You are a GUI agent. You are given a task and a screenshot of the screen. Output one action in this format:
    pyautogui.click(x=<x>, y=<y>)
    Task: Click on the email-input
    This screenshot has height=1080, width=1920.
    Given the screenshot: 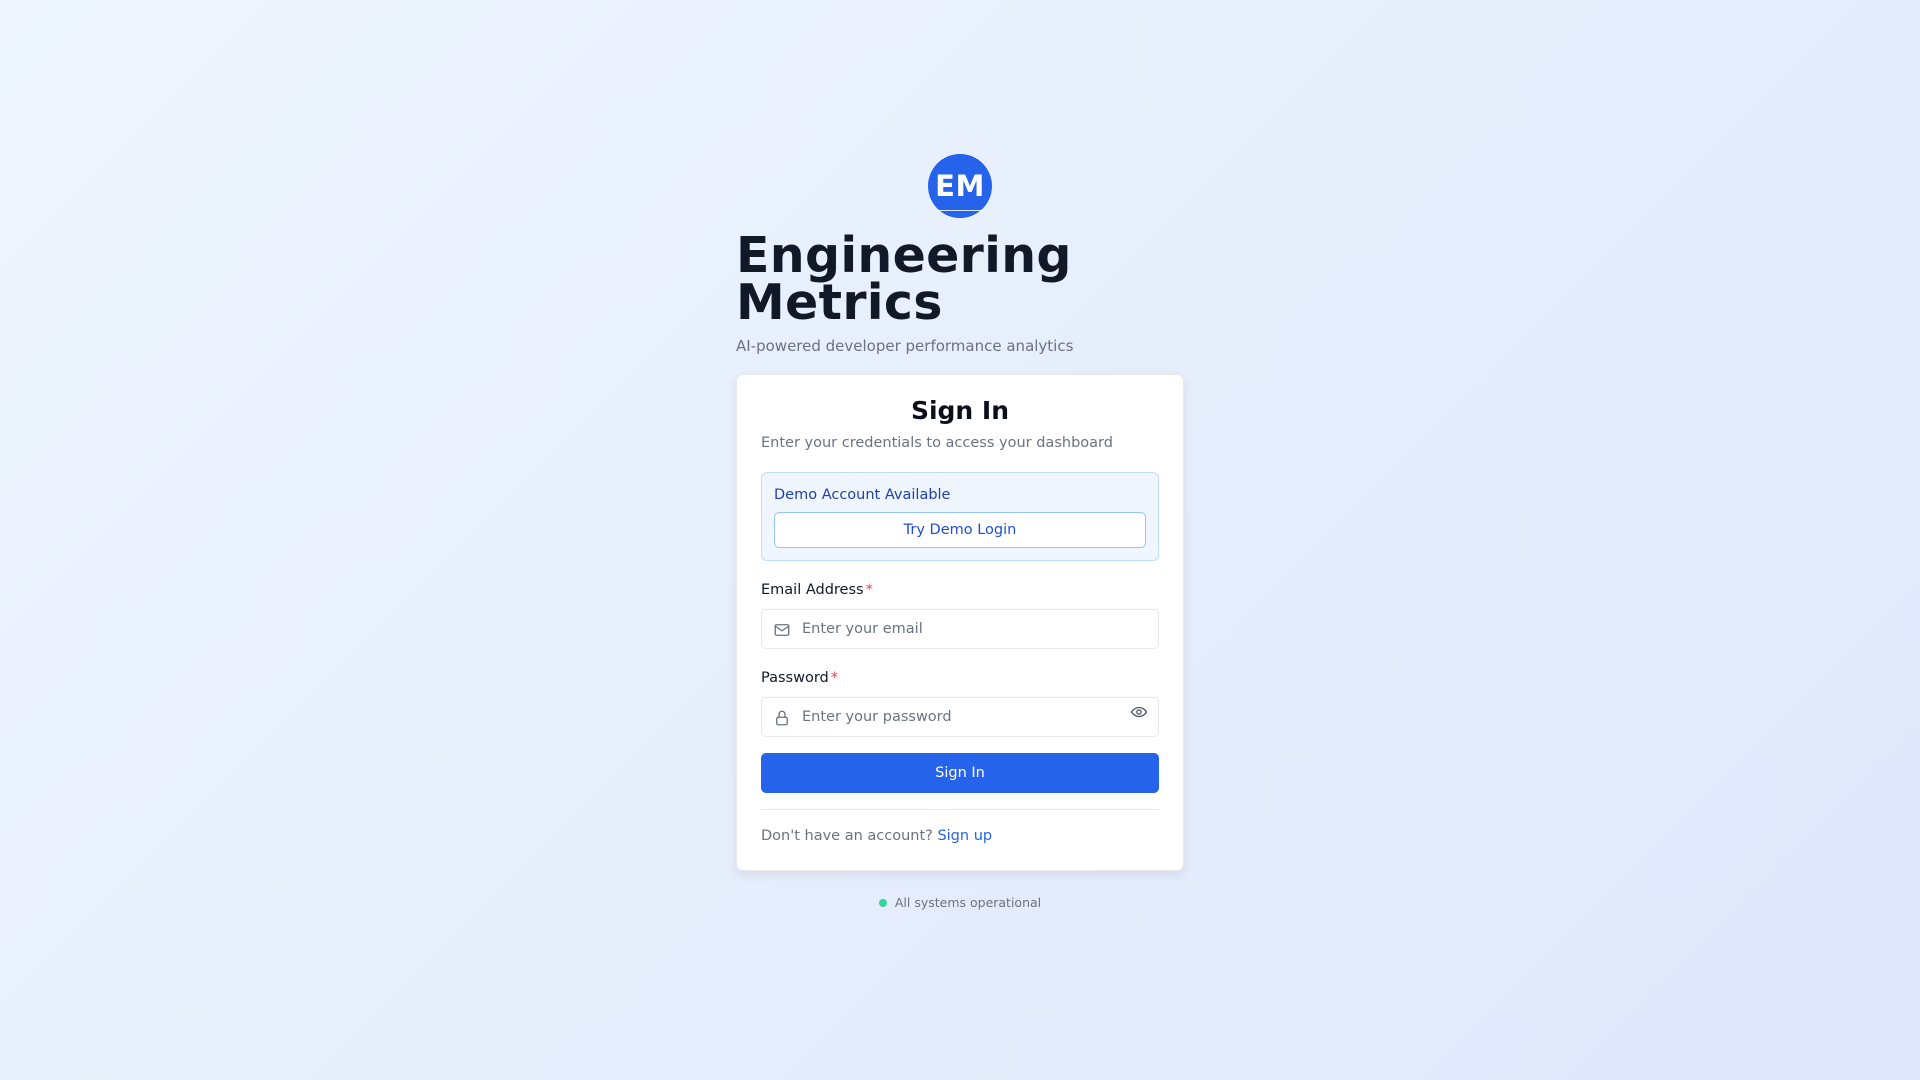 What is the action you would take?
    pyautogui.click(x=960, y=629)
    